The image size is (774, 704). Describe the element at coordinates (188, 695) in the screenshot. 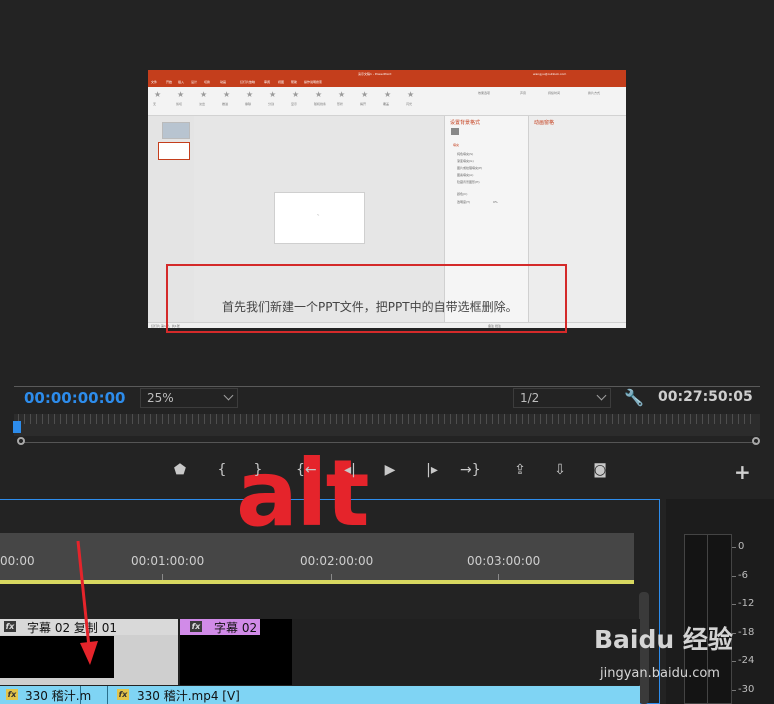

I see `clip-video-b-label: 330 稽汁.mp4 [V]` at that location.